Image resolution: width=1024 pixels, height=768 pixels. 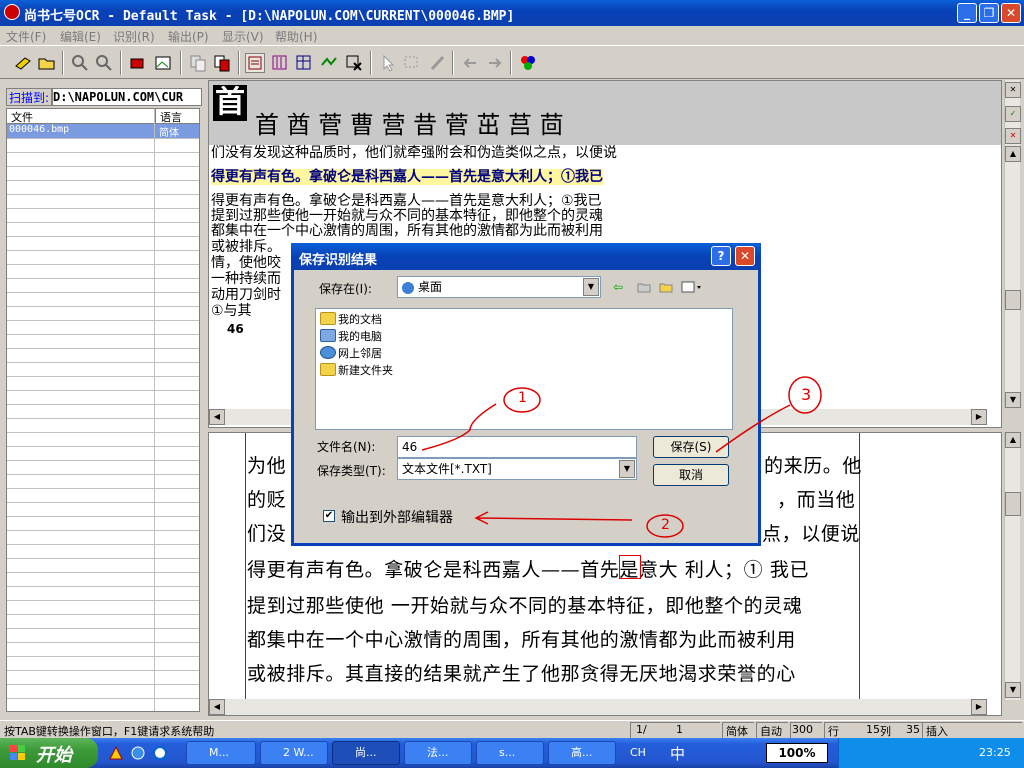 I want to click on new-folder-icon, so click(x=666, y=287).